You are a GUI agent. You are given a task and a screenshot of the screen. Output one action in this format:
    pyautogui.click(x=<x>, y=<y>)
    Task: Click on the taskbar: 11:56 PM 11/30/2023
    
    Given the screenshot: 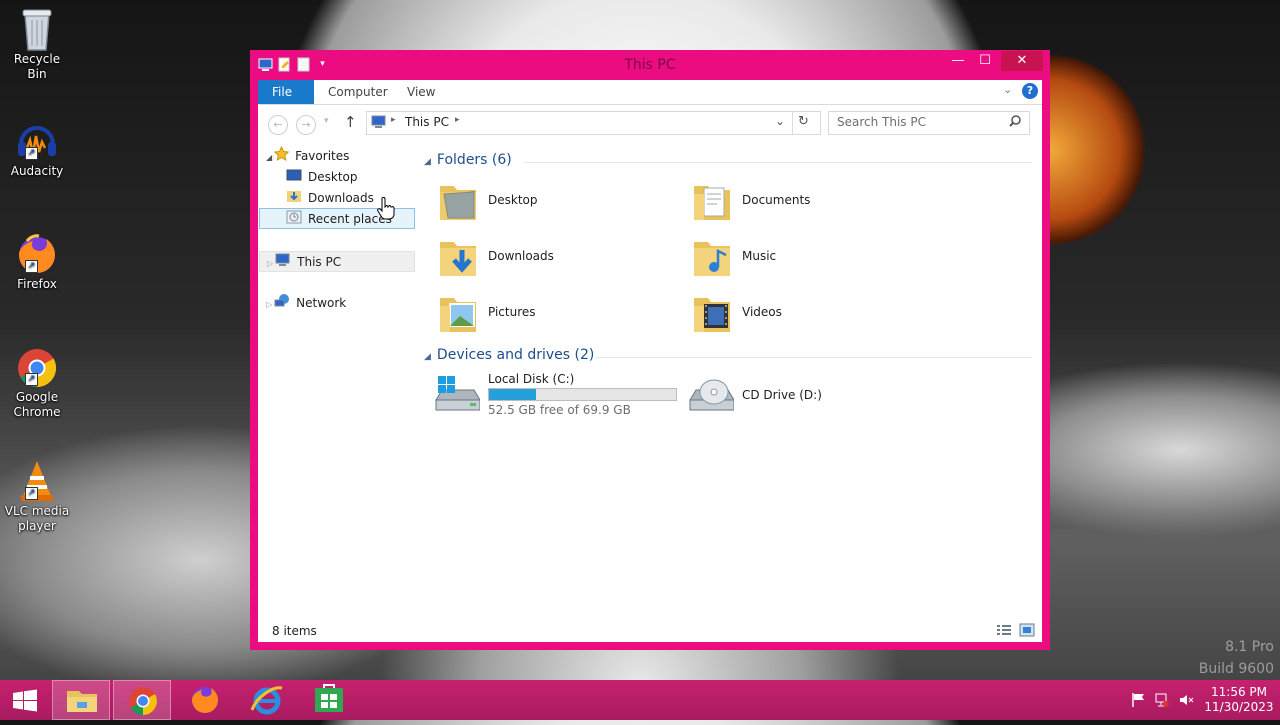 What is the action you would take?
    pyautogui.click(x=640, y=700)
    